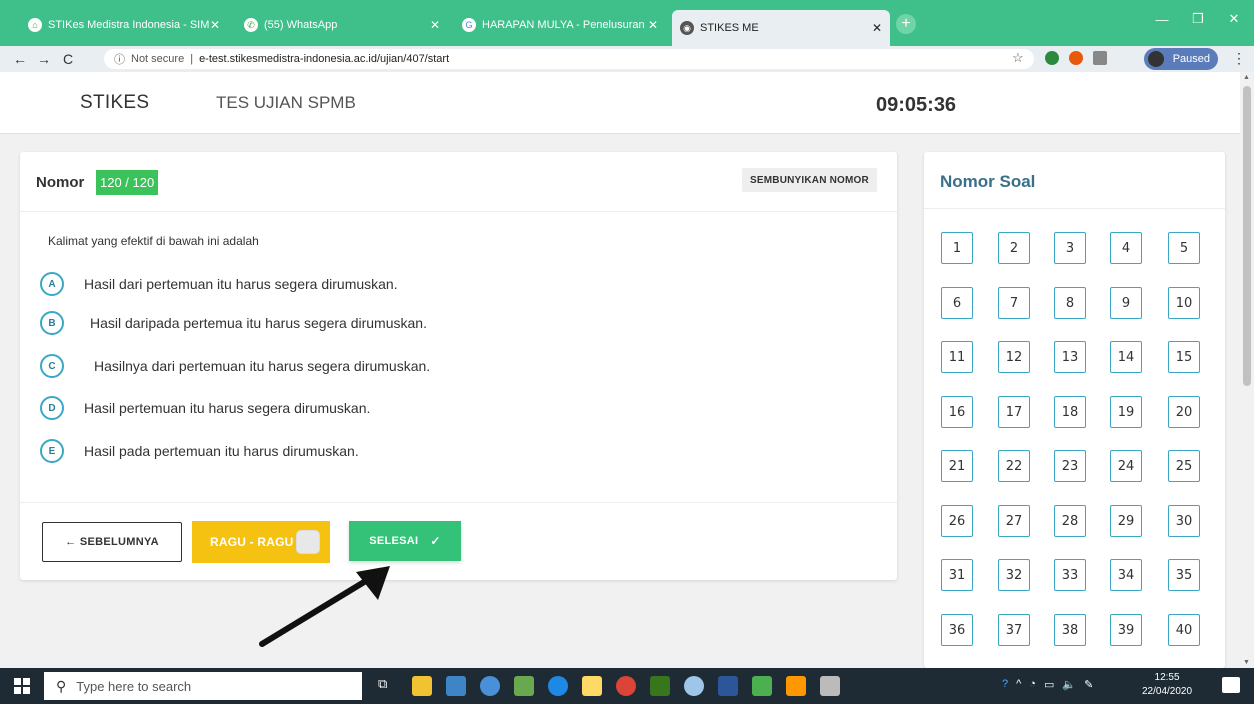 The height and width of the screenshot is (704, 1254). I want to click on hide-numbers-button: SEMBUNYIKAN NOMOR, so click(809, 180).